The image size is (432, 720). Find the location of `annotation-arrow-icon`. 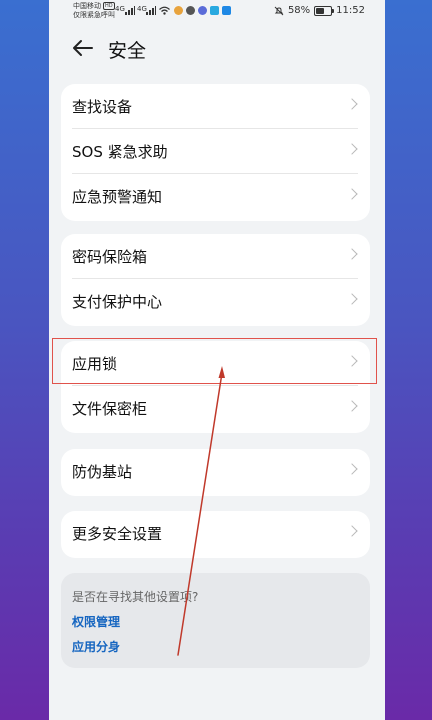

annotation-arrow-icon is located at coordinates (201, 511).